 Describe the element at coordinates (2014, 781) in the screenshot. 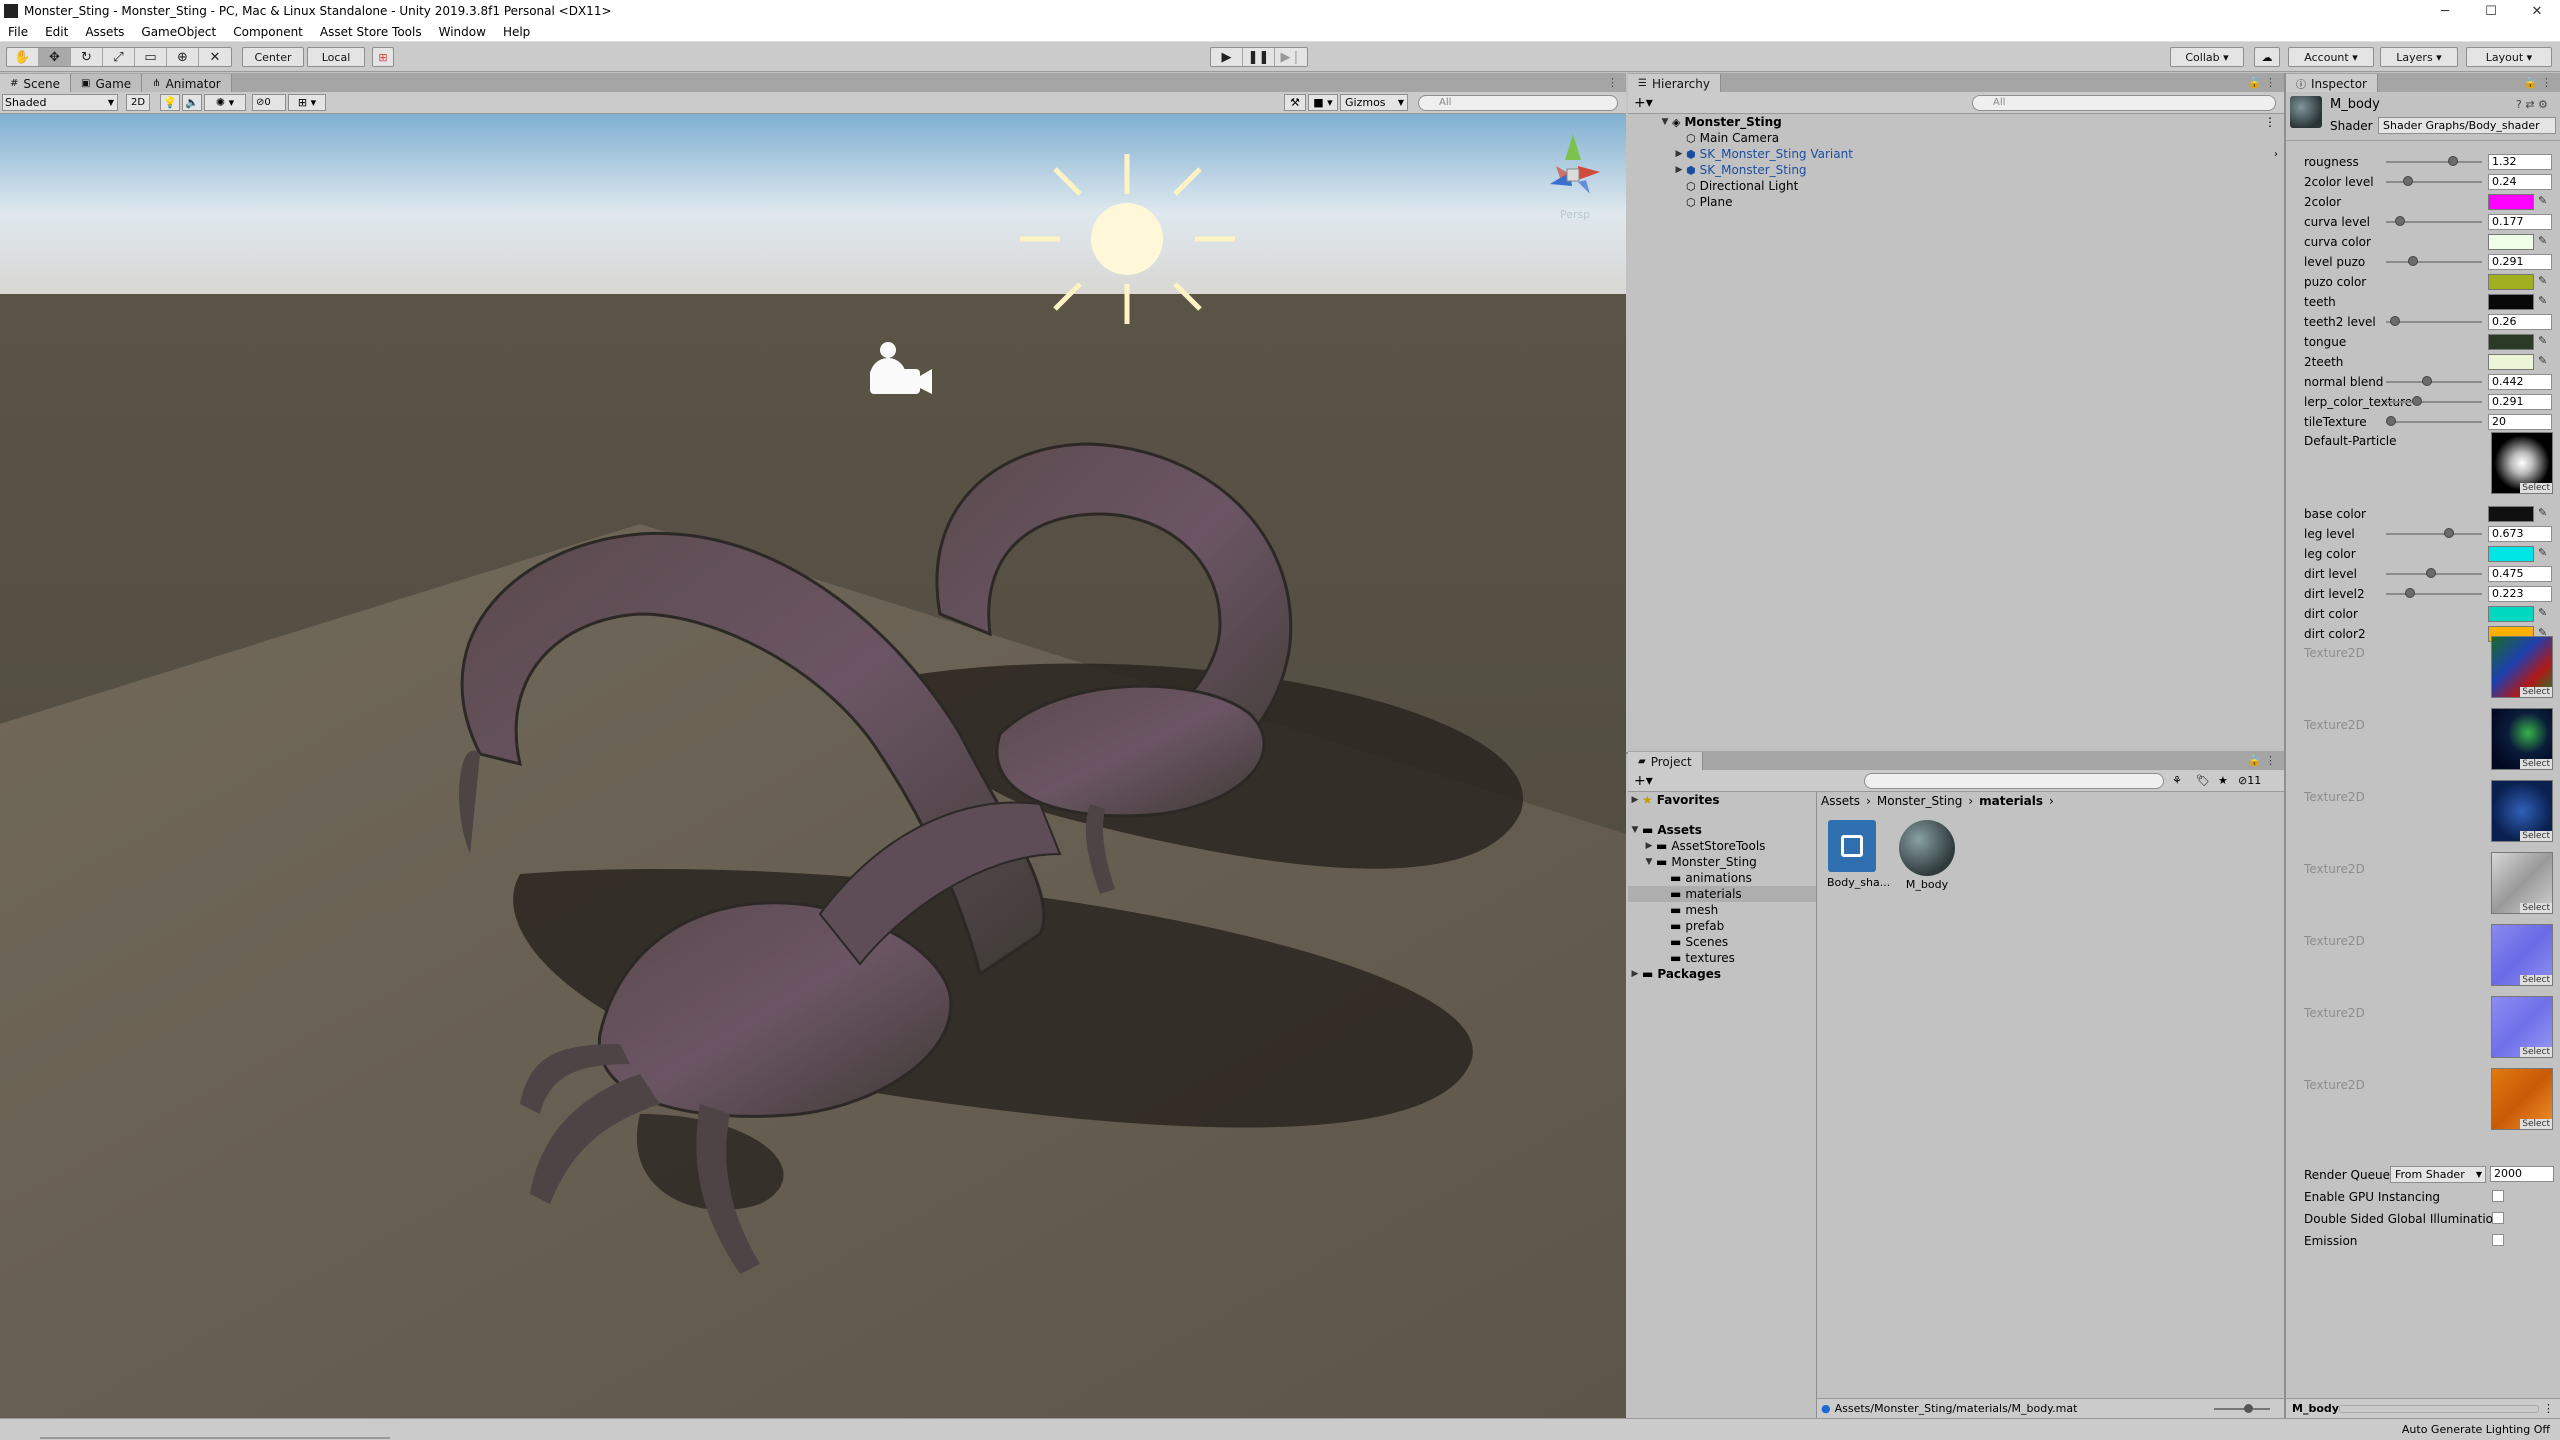

I see `project-search-input` at that location.